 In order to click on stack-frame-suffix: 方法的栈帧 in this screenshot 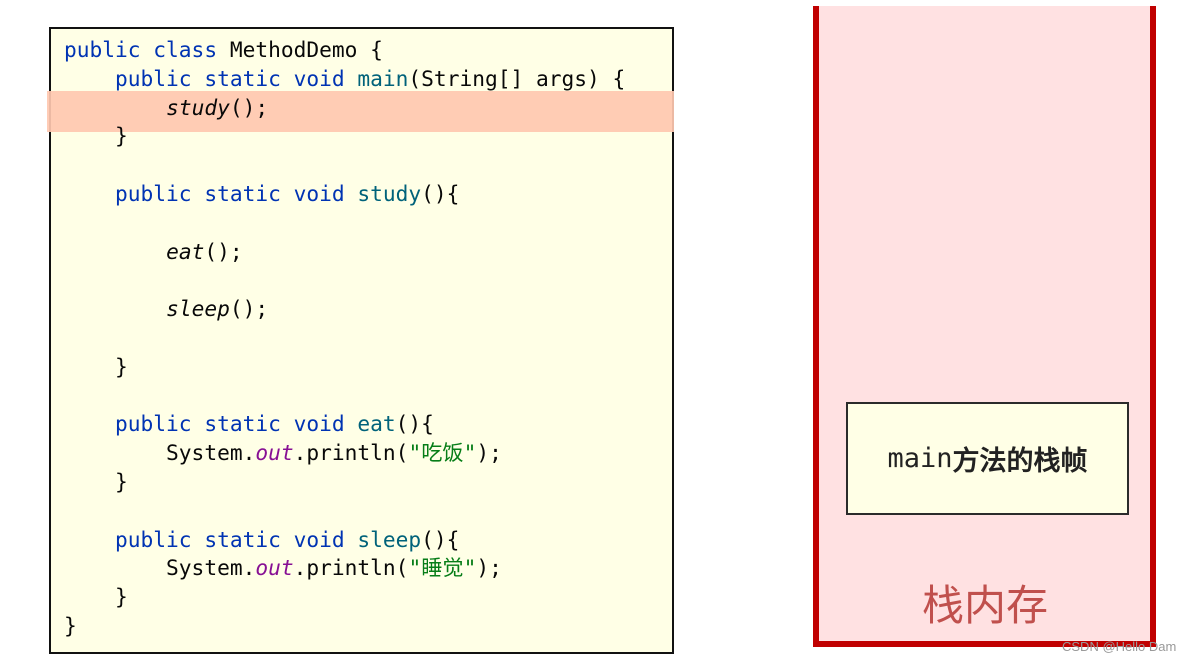, I will do `click(1020, 461)`.